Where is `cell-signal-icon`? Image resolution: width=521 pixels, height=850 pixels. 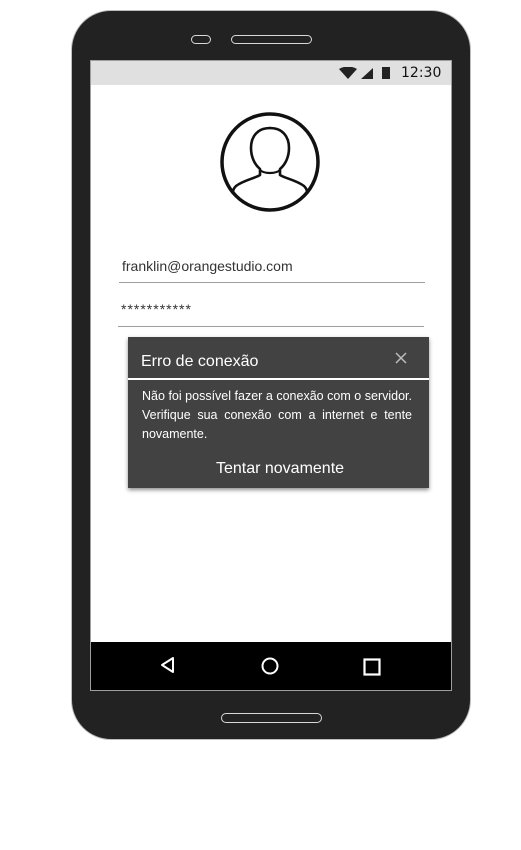
cell-signal-icon is located at coordinates (367, 73).